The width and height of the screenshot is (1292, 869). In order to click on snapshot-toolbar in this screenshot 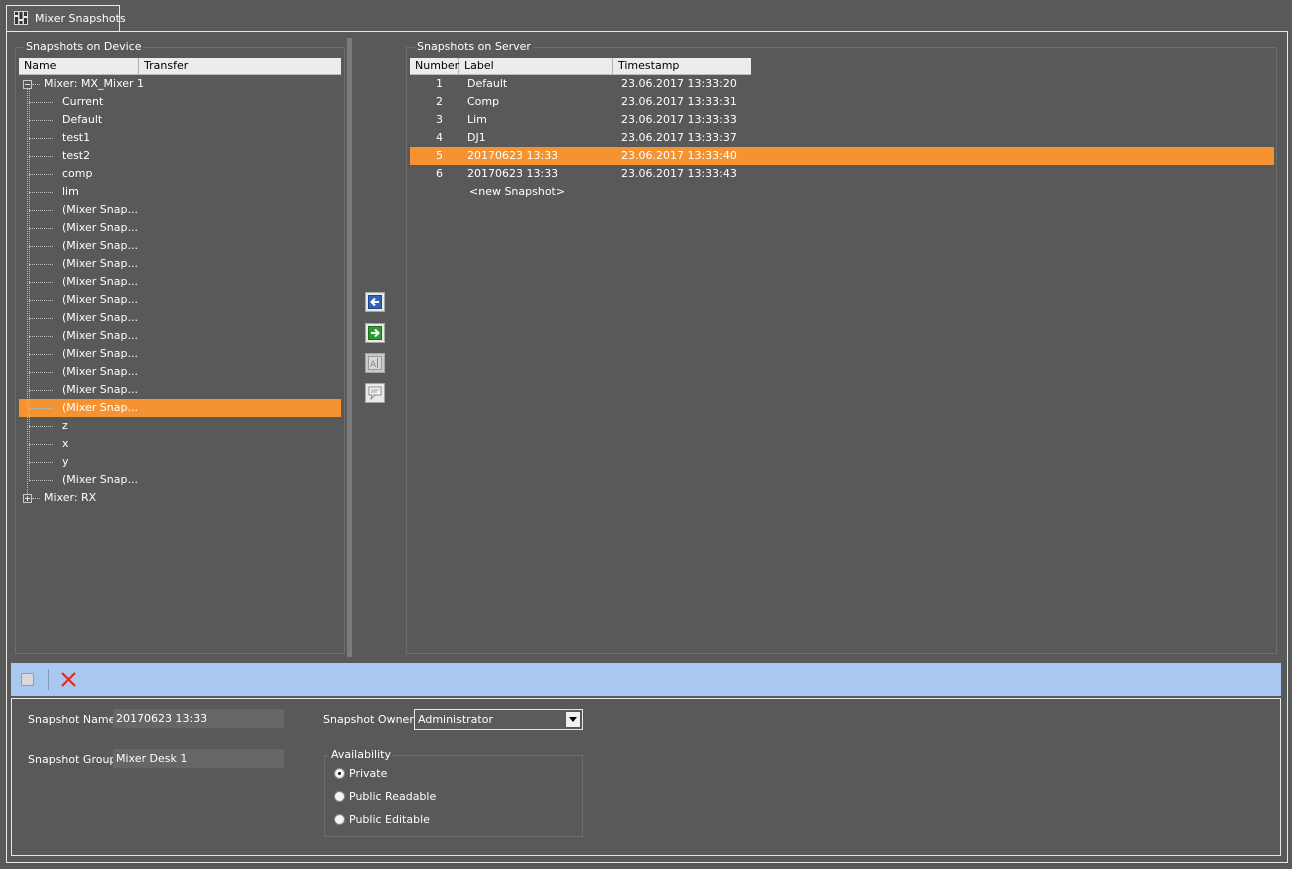, I will do `click(646, 679)`.